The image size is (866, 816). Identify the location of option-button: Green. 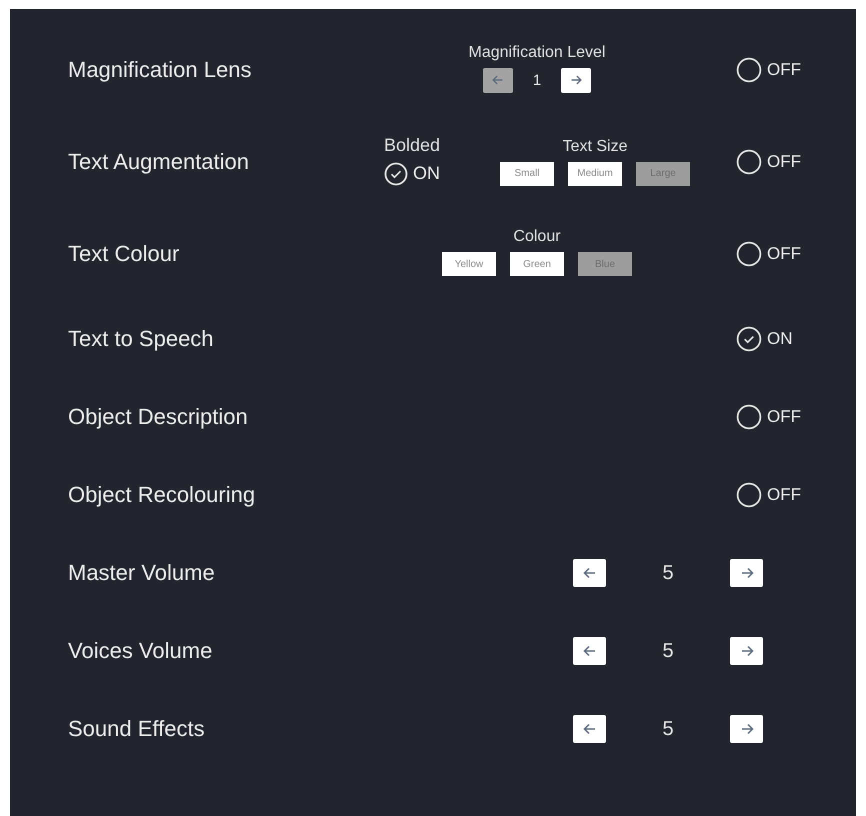
(537, 264).